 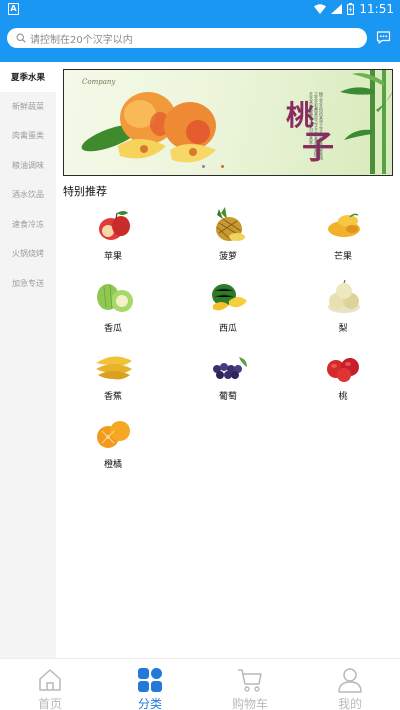 I want to click on grape-icon, so click(x=230, y=368).